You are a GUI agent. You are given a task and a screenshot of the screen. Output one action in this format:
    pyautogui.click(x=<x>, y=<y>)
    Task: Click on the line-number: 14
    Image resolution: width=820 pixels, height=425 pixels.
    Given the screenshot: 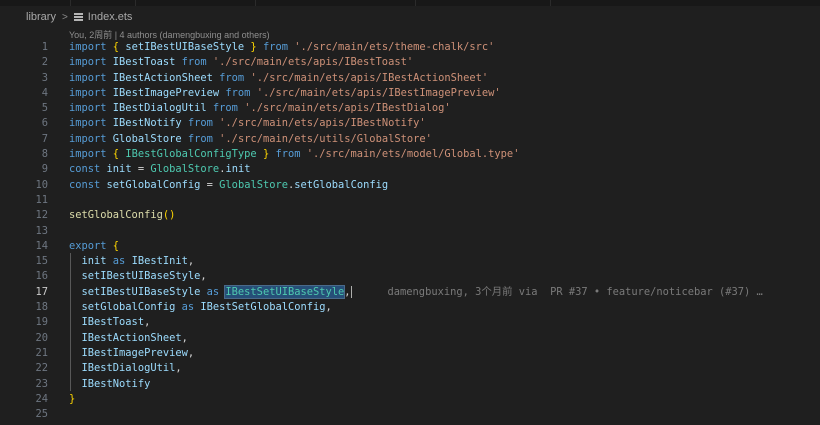 What is the action you would take?
    pyautogui.click(x=41, y=245)
    